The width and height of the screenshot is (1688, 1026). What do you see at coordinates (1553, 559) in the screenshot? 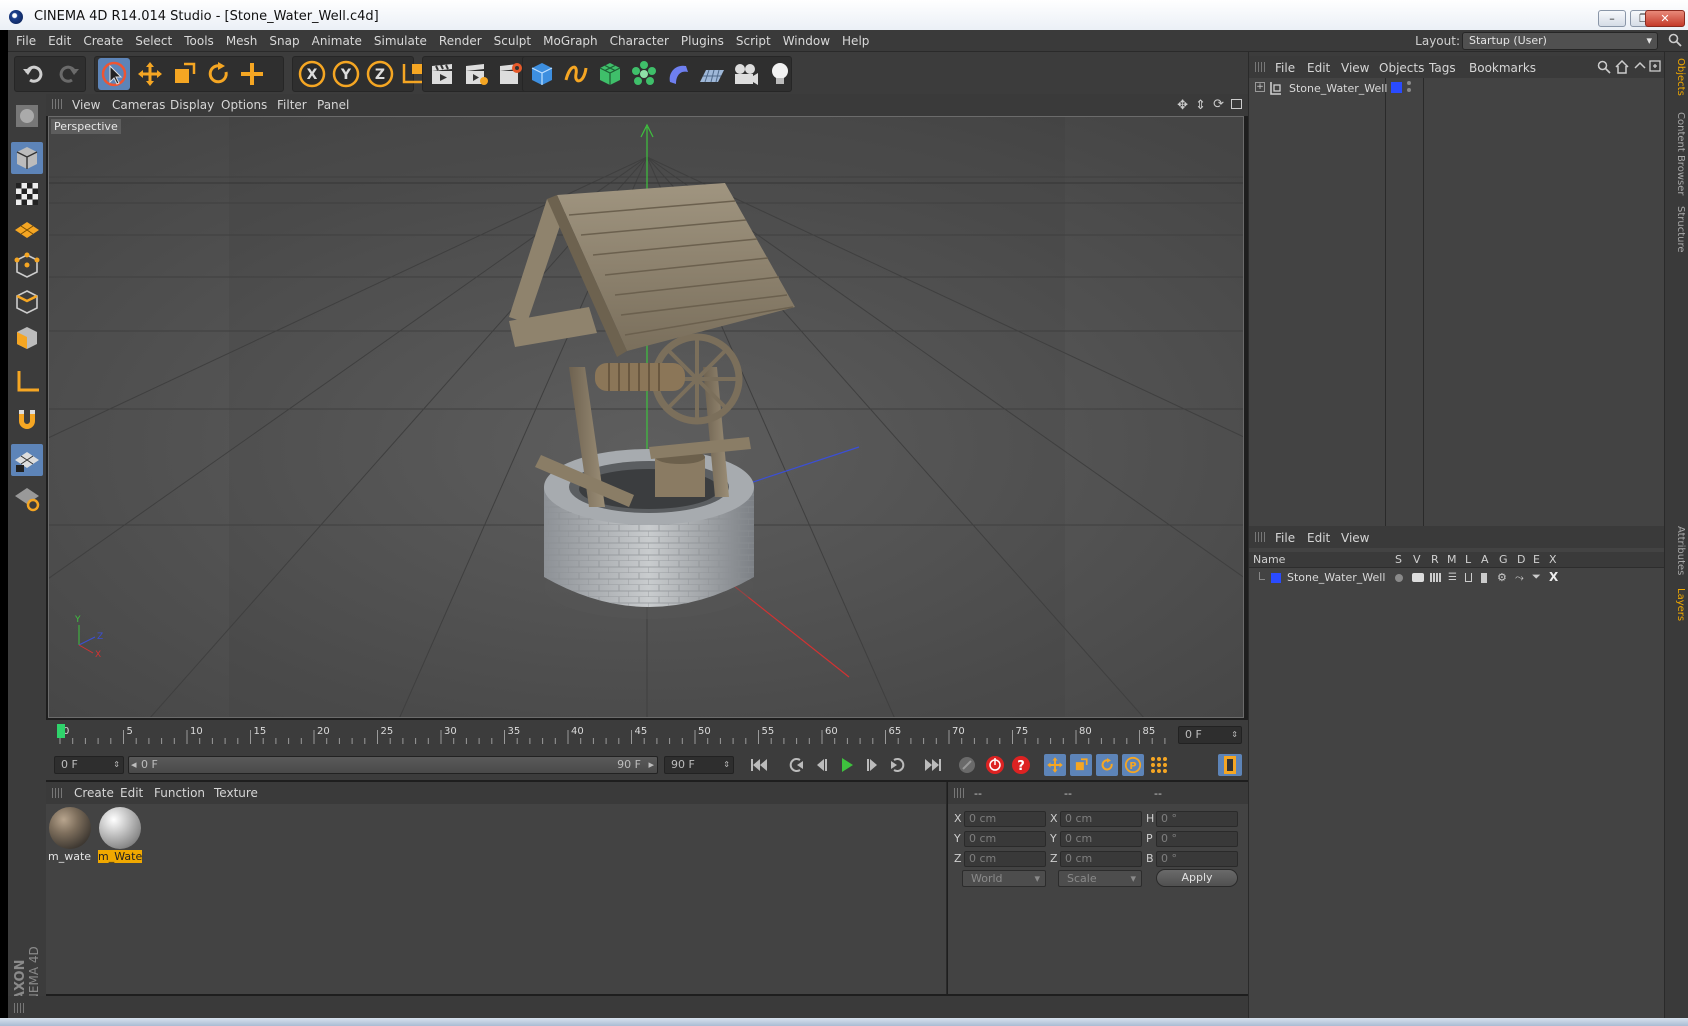
I see `column-xref: X` at bounding box center [1553, 559].